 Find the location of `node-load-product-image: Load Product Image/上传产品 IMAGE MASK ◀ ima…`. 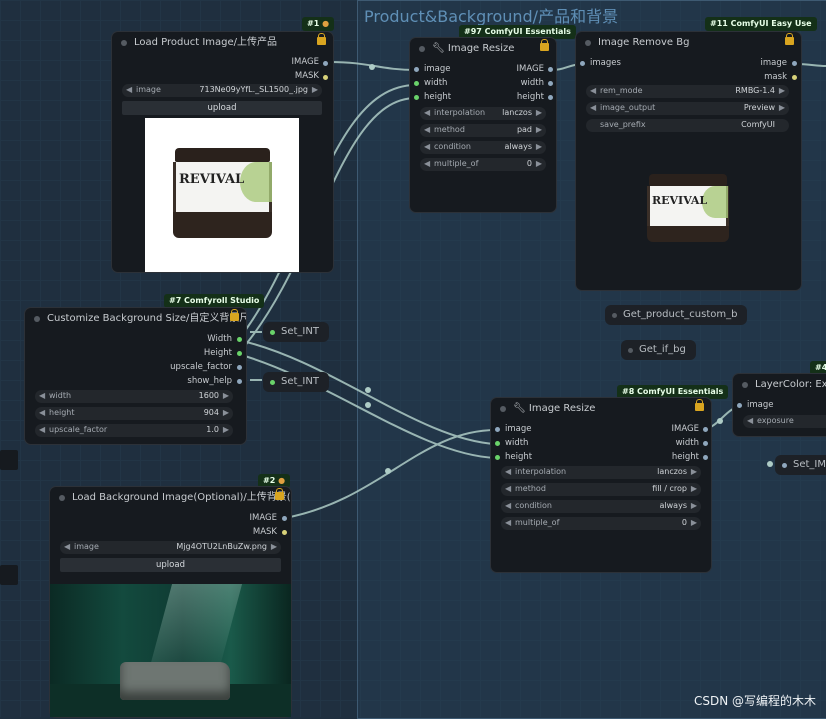

node-load-product-image: Load Product Image/上传产品 IMAGE MASK ◀ ima… is located at coordinates (222, 152).